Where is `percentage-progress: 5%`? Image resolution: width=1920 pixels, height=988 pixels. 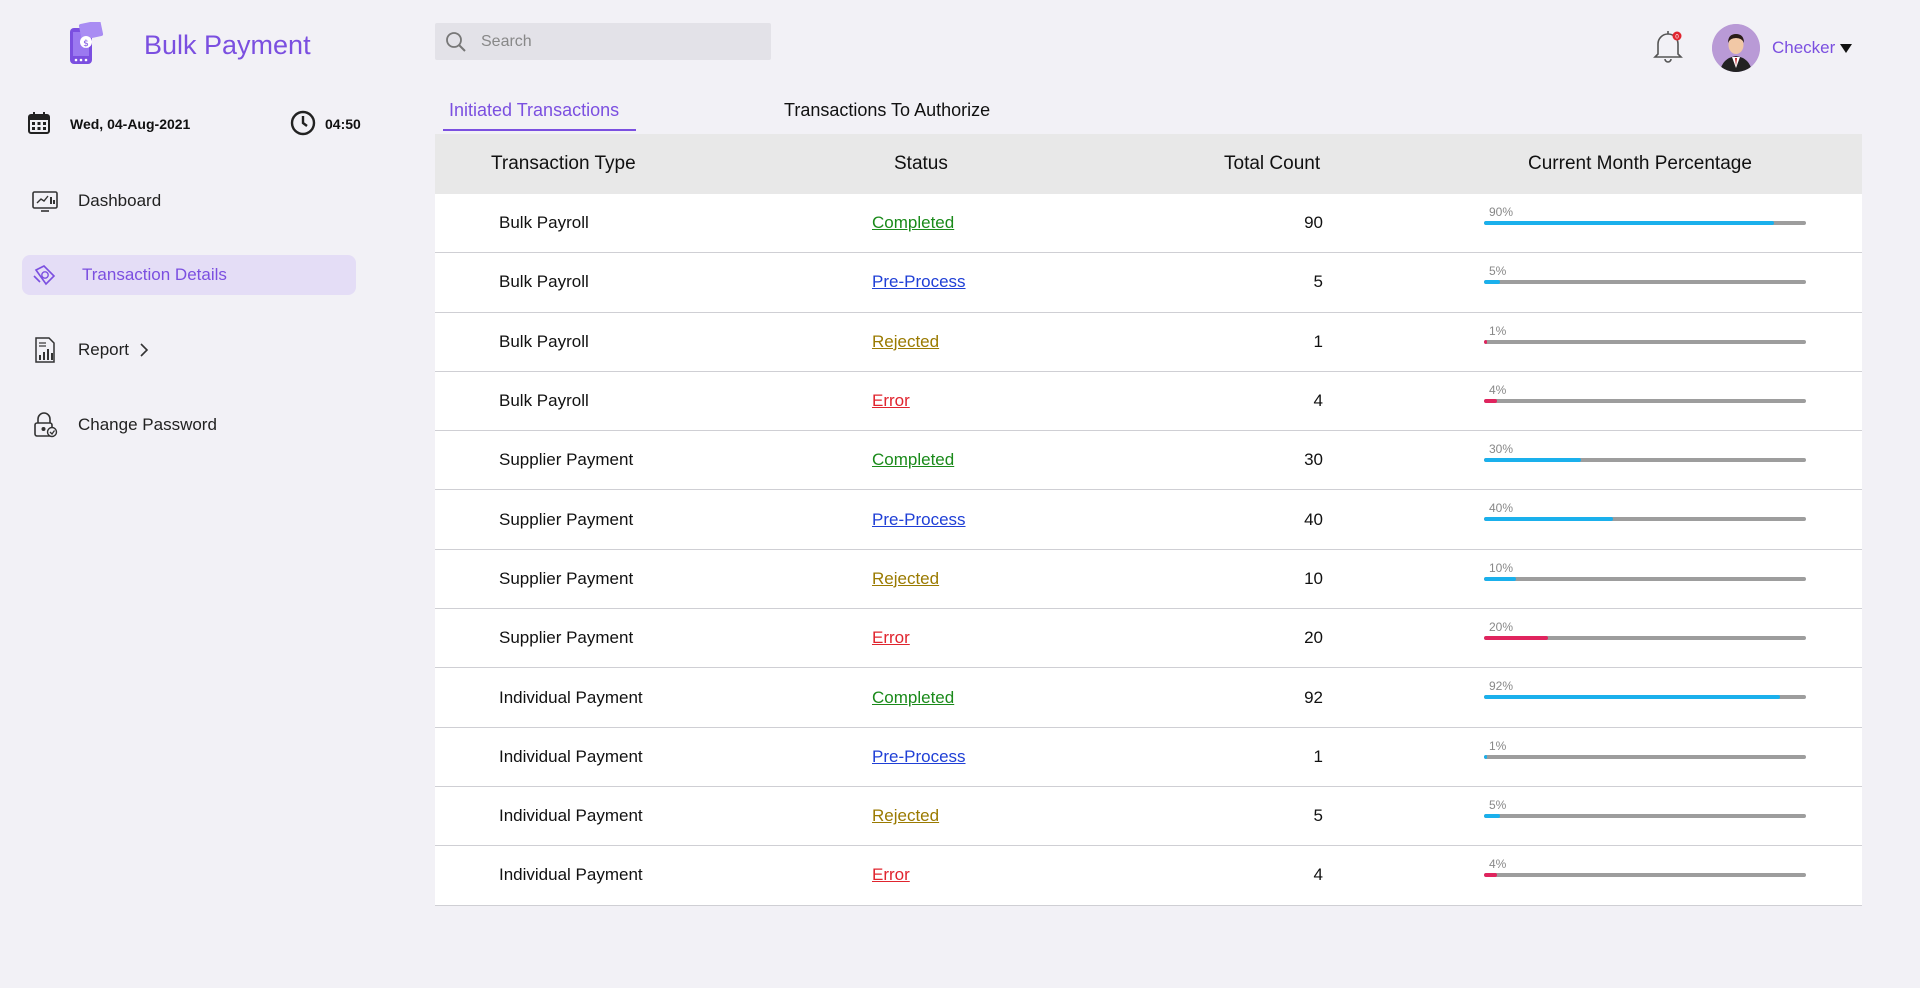
percentage-progress: 5% is located at coordinates (1645, 275).